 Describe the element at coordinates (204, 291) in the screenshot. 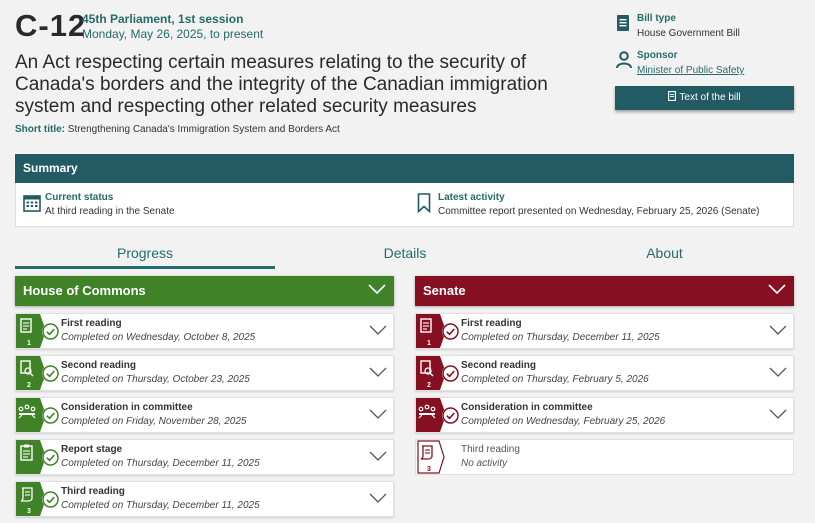

I see `house-of-commons-header: House of Commons` at that location.